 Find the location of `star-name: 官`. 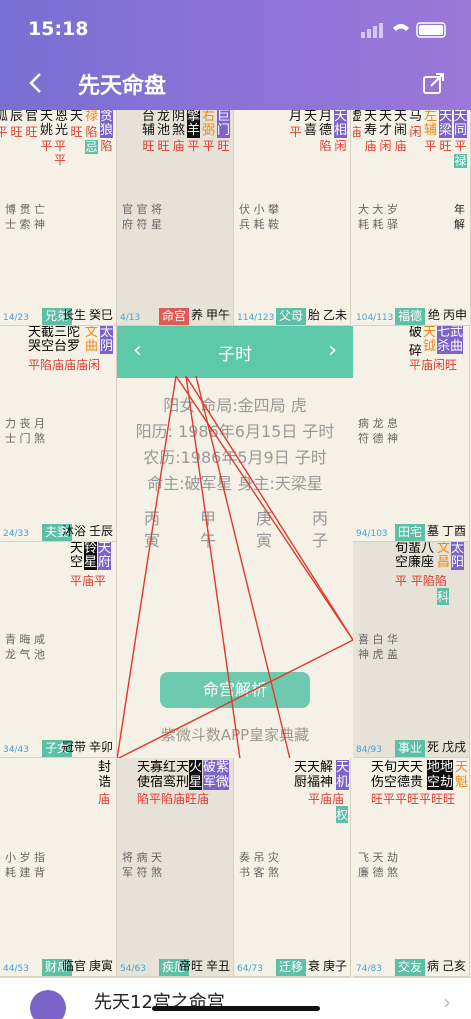

star-name: 官 is located at coordinates (31, 117).